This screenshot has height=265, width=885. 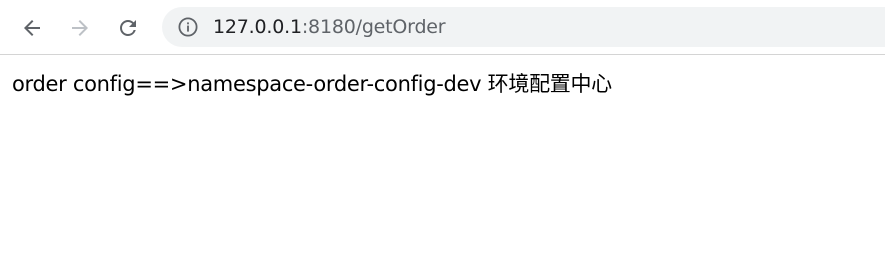 I want to click on forward-button, so click(x=80, y=28).